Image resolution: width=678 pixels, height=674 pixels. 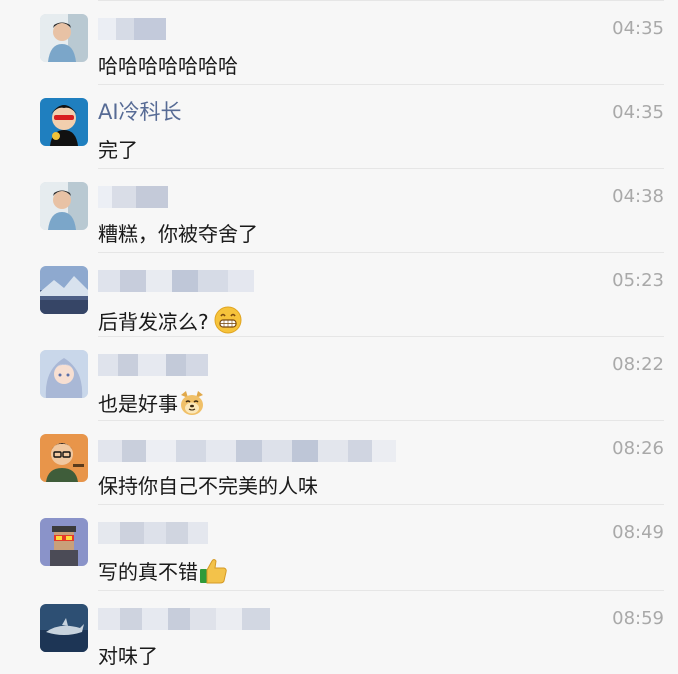 What do you see at coordinates (64, 458) in the screenshot?
I see `caricature-avatar` at bounding box center [64, 458].